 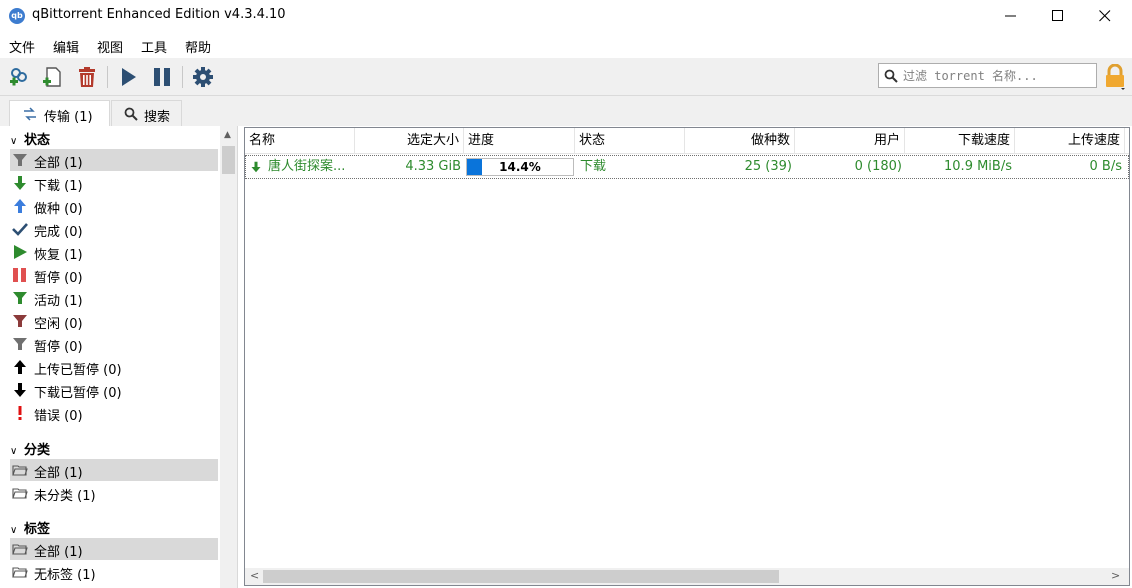 I want to click on menu-tools: 工具, so click(x=154, y=46).